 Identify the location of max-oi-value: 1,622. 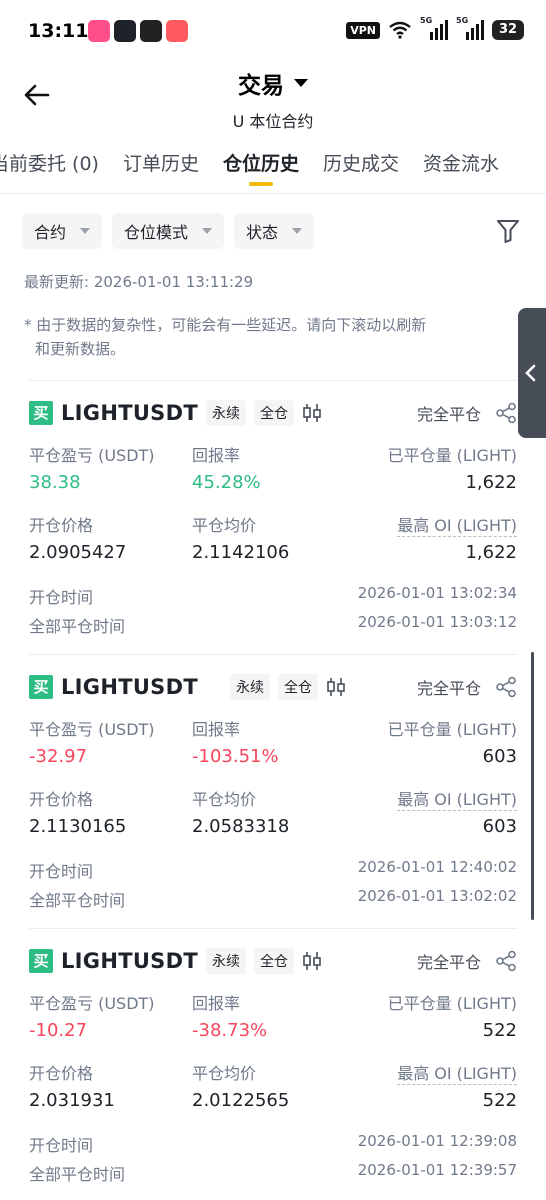
(491, 552).